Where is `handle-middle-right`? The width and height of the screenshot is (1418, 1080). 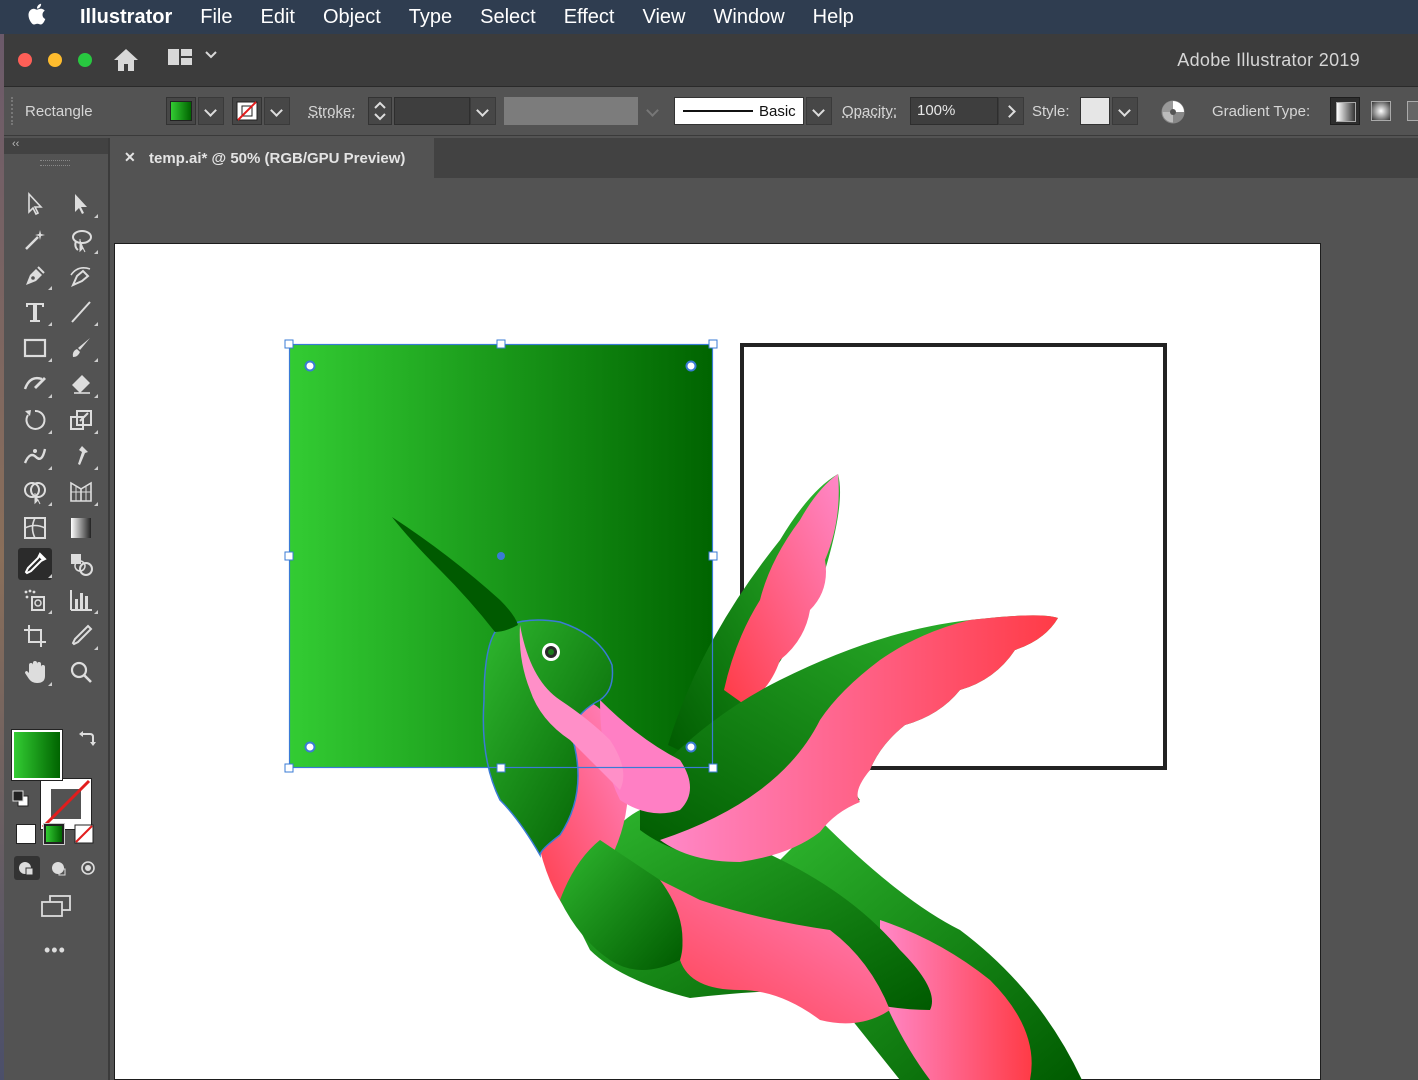 handle-middle-right is located at coordinates (713, 556).